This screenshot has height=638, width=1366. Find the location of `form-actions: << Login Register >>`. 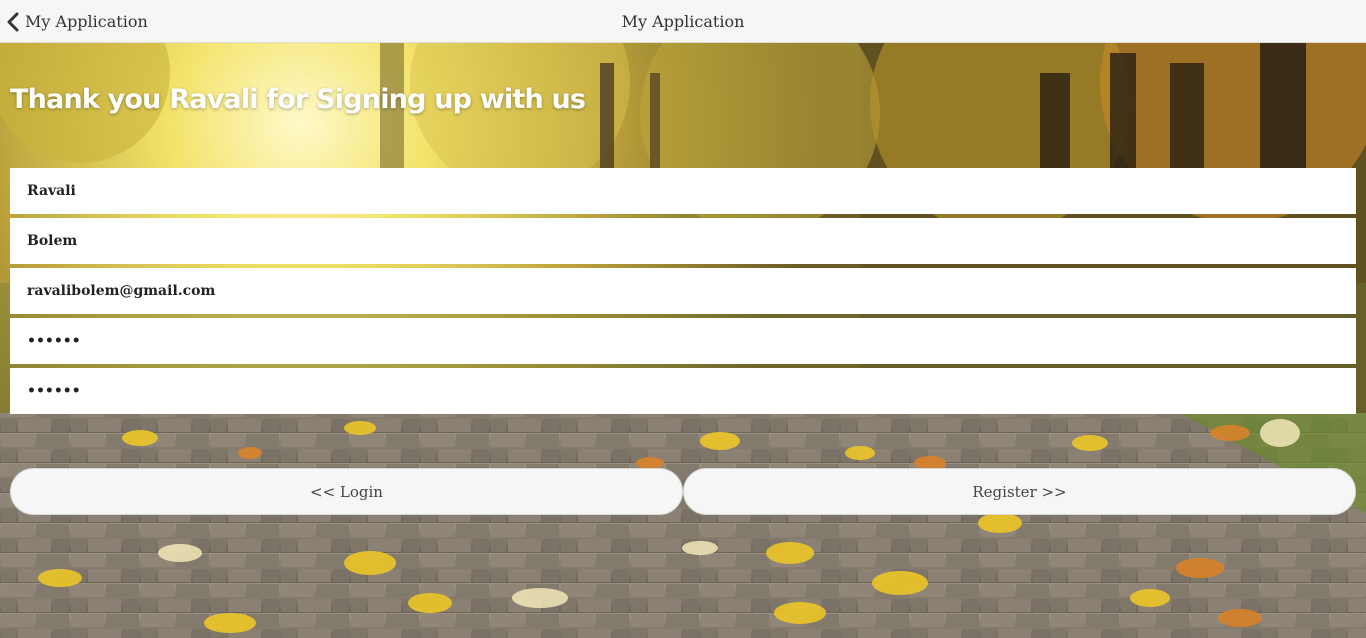

form-actions: << Login Register >> is located at coordinates (683, 491).